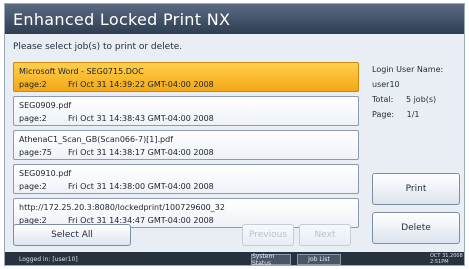 The image size is (469, 269). I want to click on total-value: 5 job(s), so click(421, 99).